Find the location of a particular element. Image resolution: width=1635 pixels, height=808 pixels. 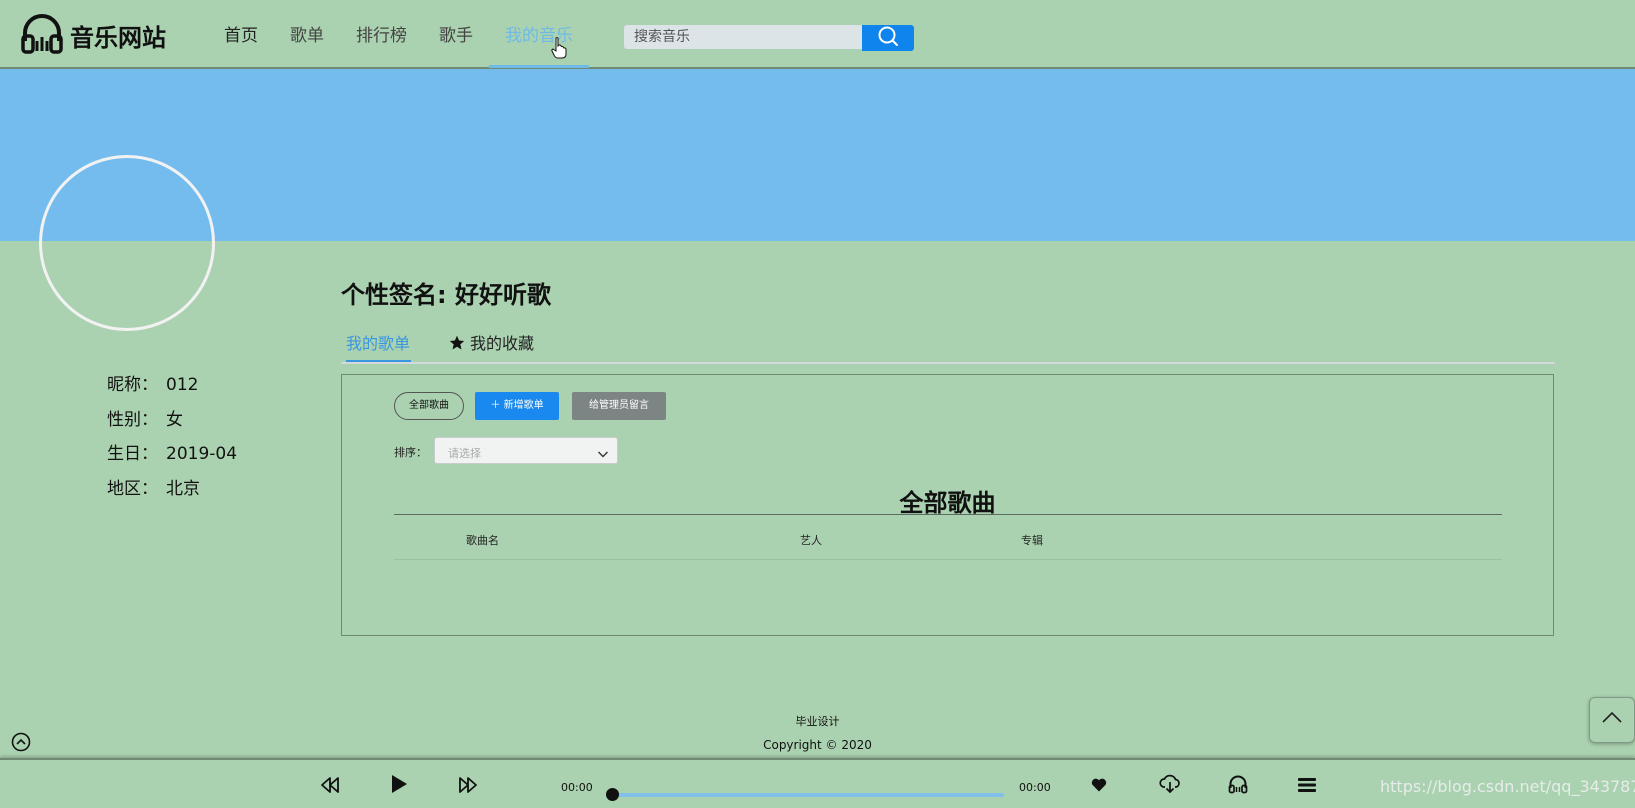

progress-handle is located at coordinates (612, 794).